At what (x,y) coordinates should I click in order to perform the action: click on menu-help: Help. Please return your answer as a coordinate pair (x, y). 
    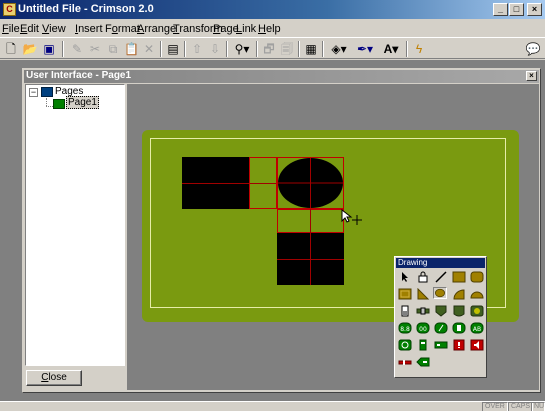
    Looking at the image, I should click on (269, 29).